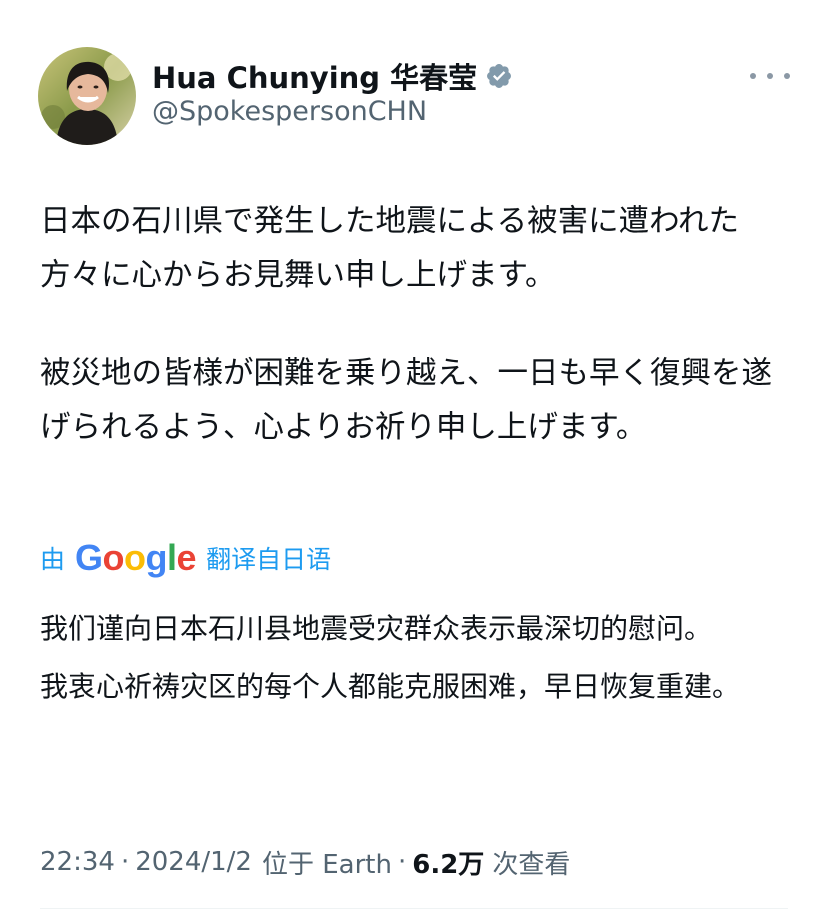 This screenshot has height=923, width=828. What do you see at coordinates (414, 908) in the screenshot?
I see `divider` at bounding box center [414, 908].